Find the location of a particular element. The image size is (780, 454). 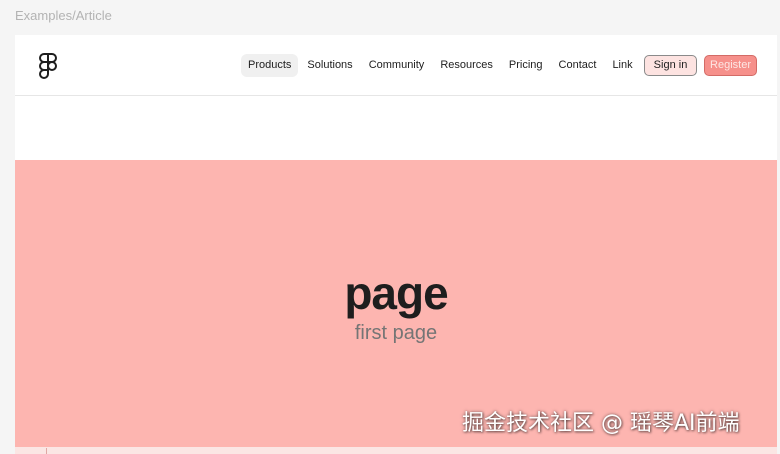

figma-logo-icon is located at coordinates (48, 66).